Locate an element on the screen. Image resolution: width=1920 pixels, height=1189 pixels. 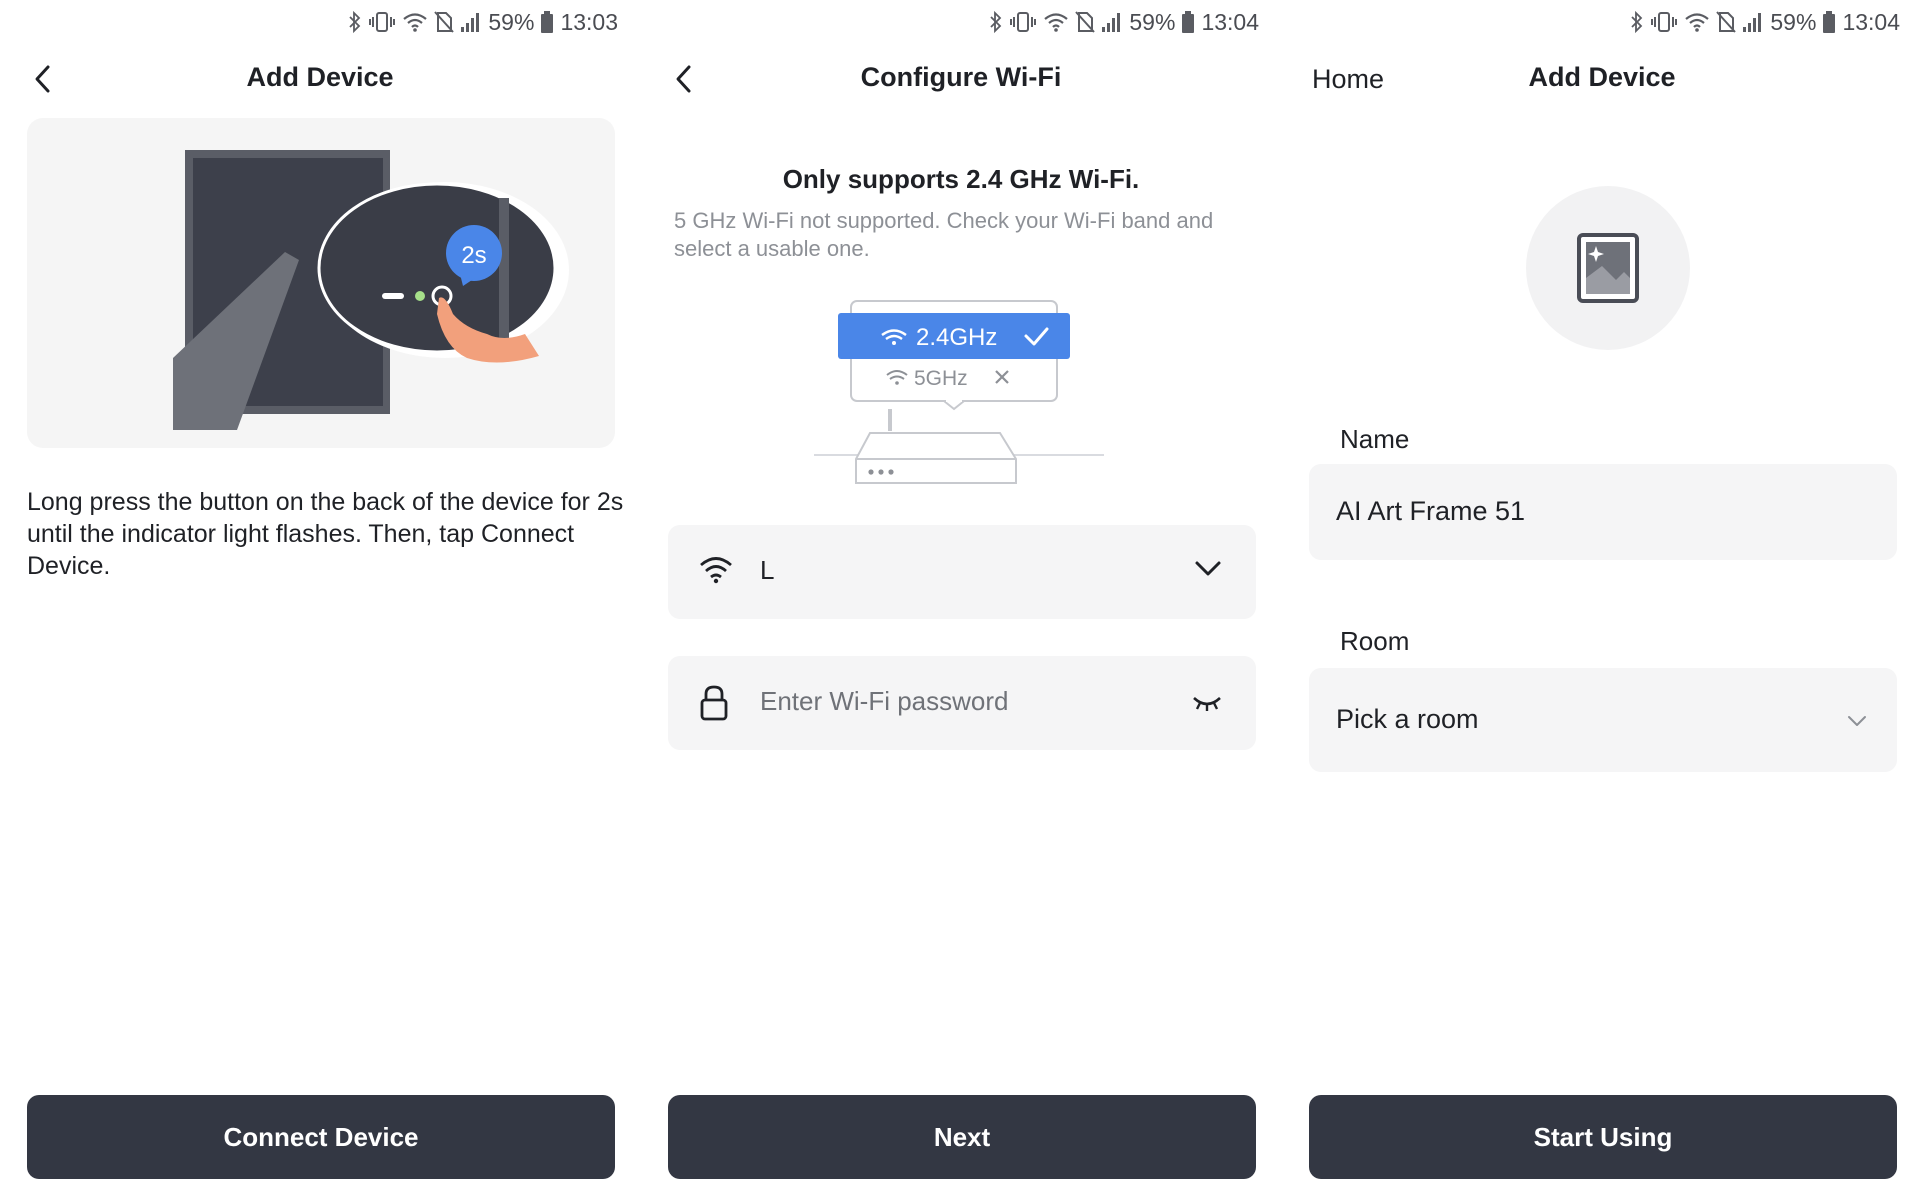
device-name-value: AI Art Frame 51 is located at coordinates (1431, 511).